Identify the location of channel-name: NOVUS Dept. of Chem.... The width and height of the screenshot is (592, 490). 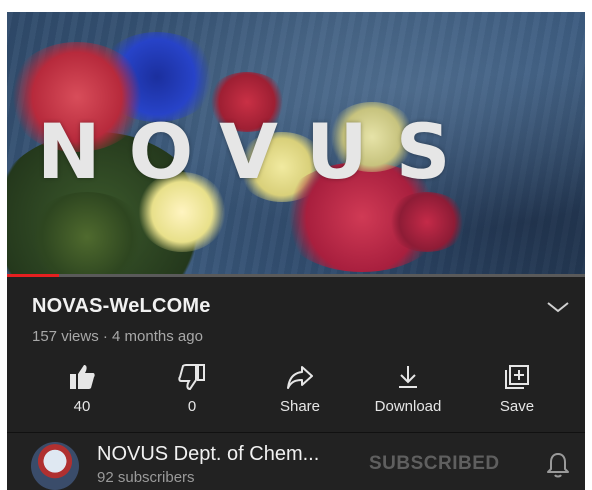
(208, 454).